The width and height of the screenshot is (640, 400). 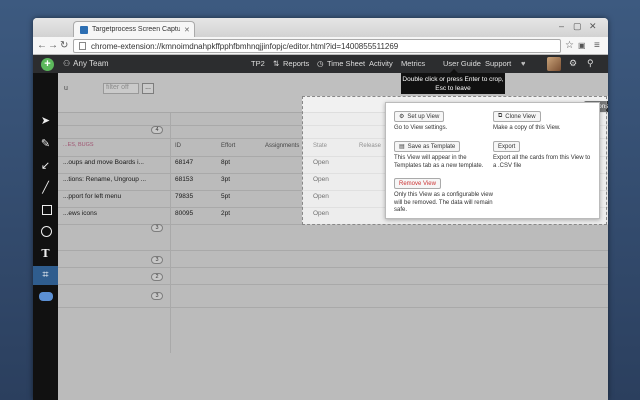 I want to click on nav-user-guide: User Guide, so click(x=462, y=63).